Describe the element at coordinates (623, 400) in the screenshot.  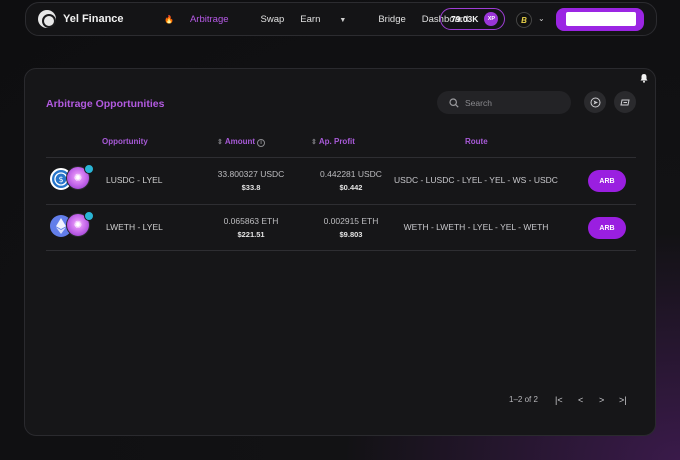
I see `last-page-icon: >|` at that location.